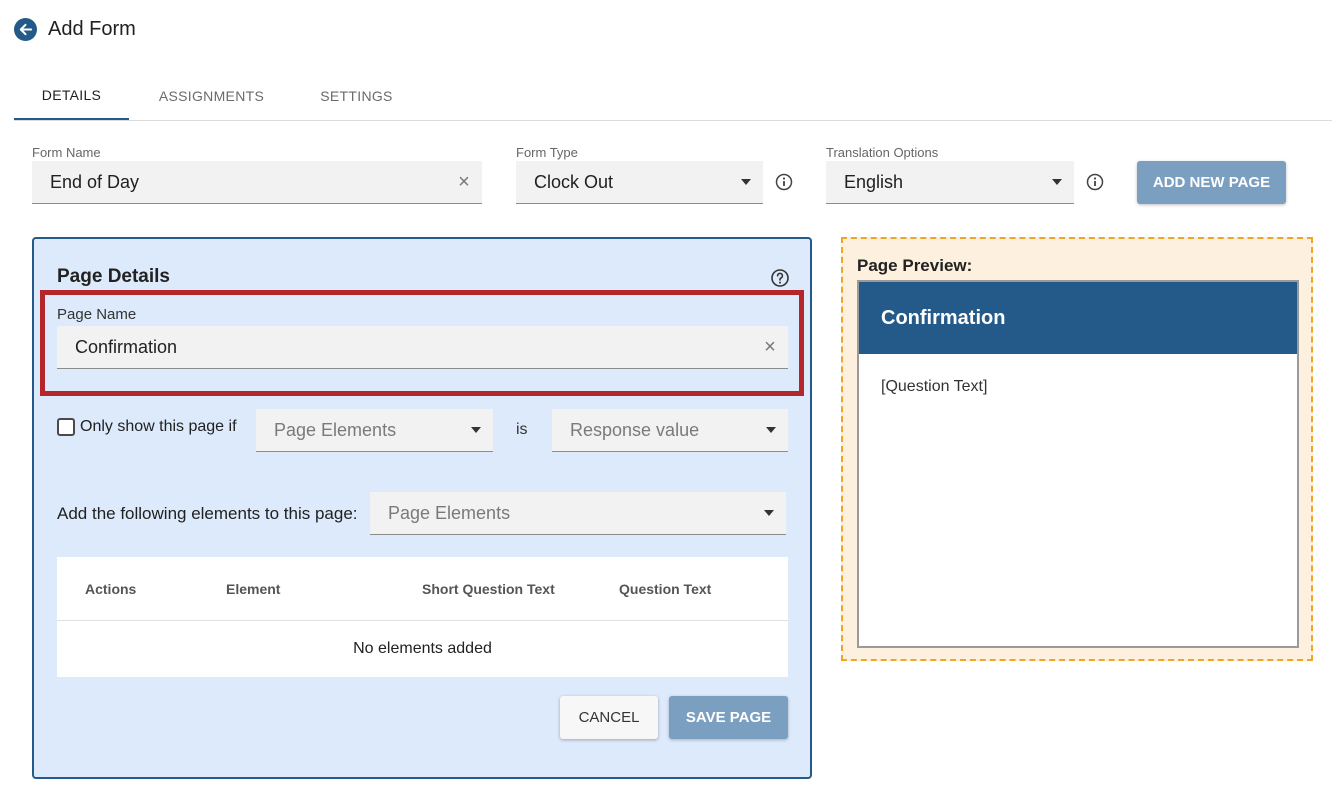  I want to click on is-label: is, so click(522, 429).